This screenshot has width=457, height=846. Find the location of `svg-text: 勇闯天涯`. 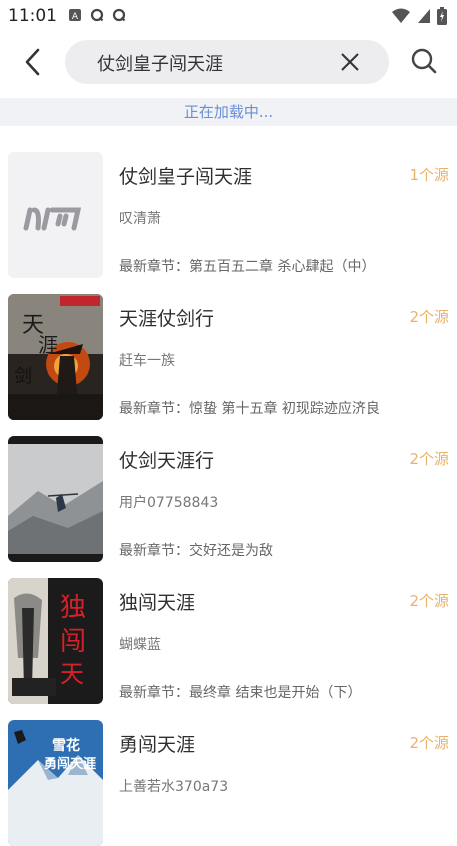

svg-text: 勇闯天涯 is located at coordinates (70, 764).